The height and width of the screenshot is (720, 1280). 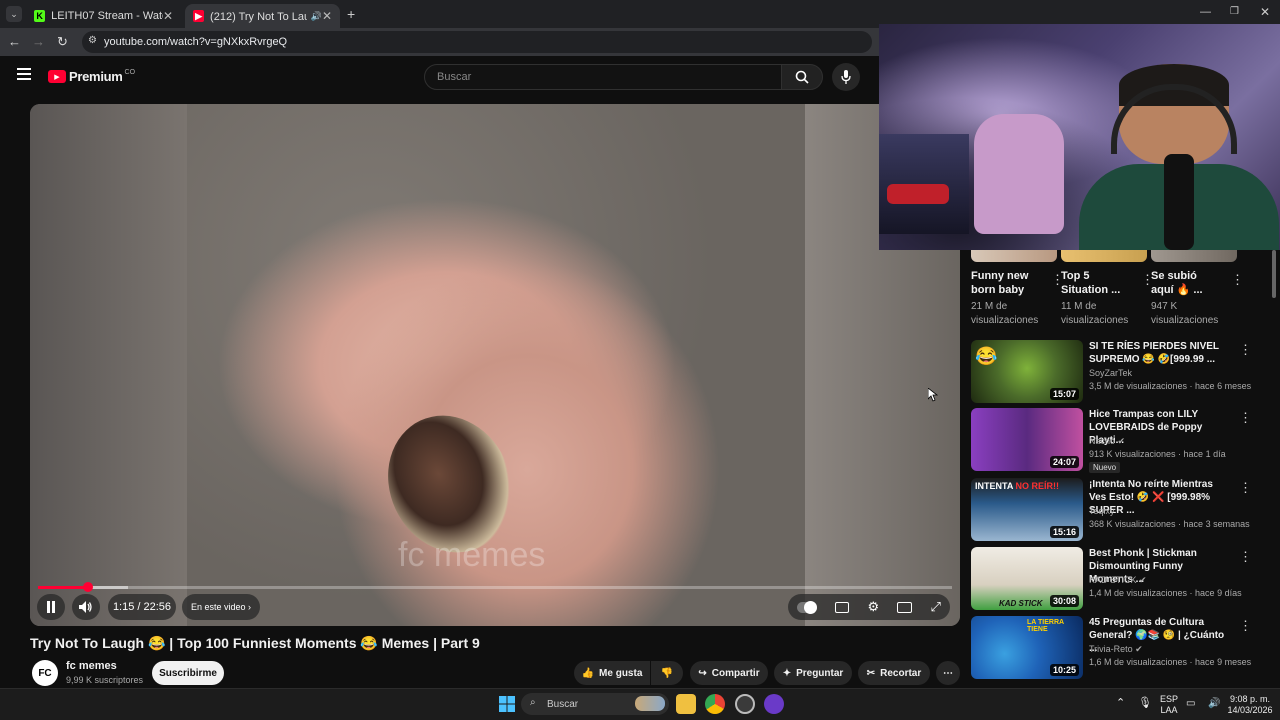 I want to click on video-thumbnail: 24:07, so click(x=1027, y=439).